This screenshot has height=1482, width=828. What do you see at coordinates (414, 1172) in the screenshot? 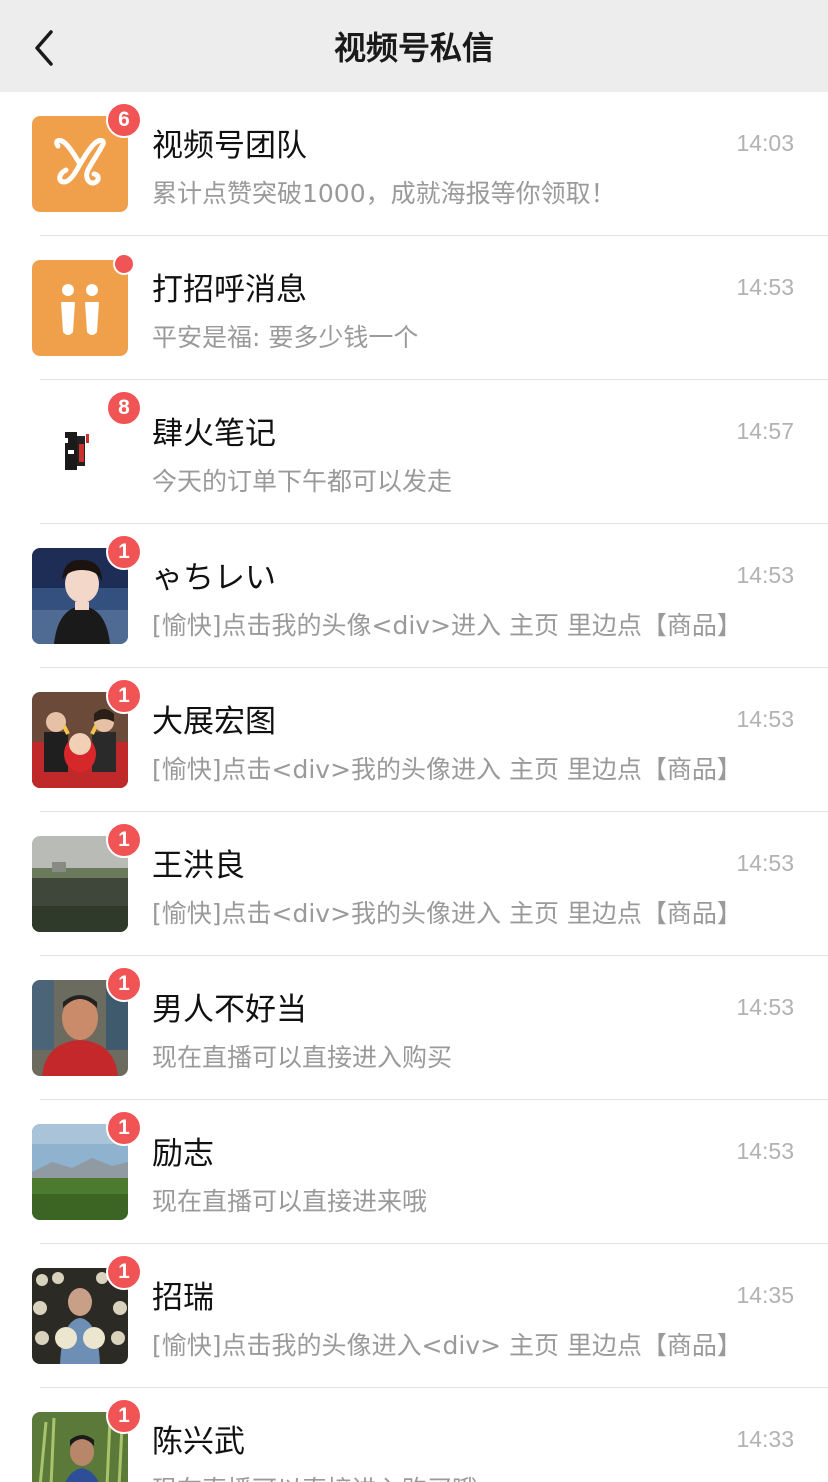
I see `conversation-row: 1 励志 14:53 现在直播可以直接进来哦` at bounding box center [414, 1172].